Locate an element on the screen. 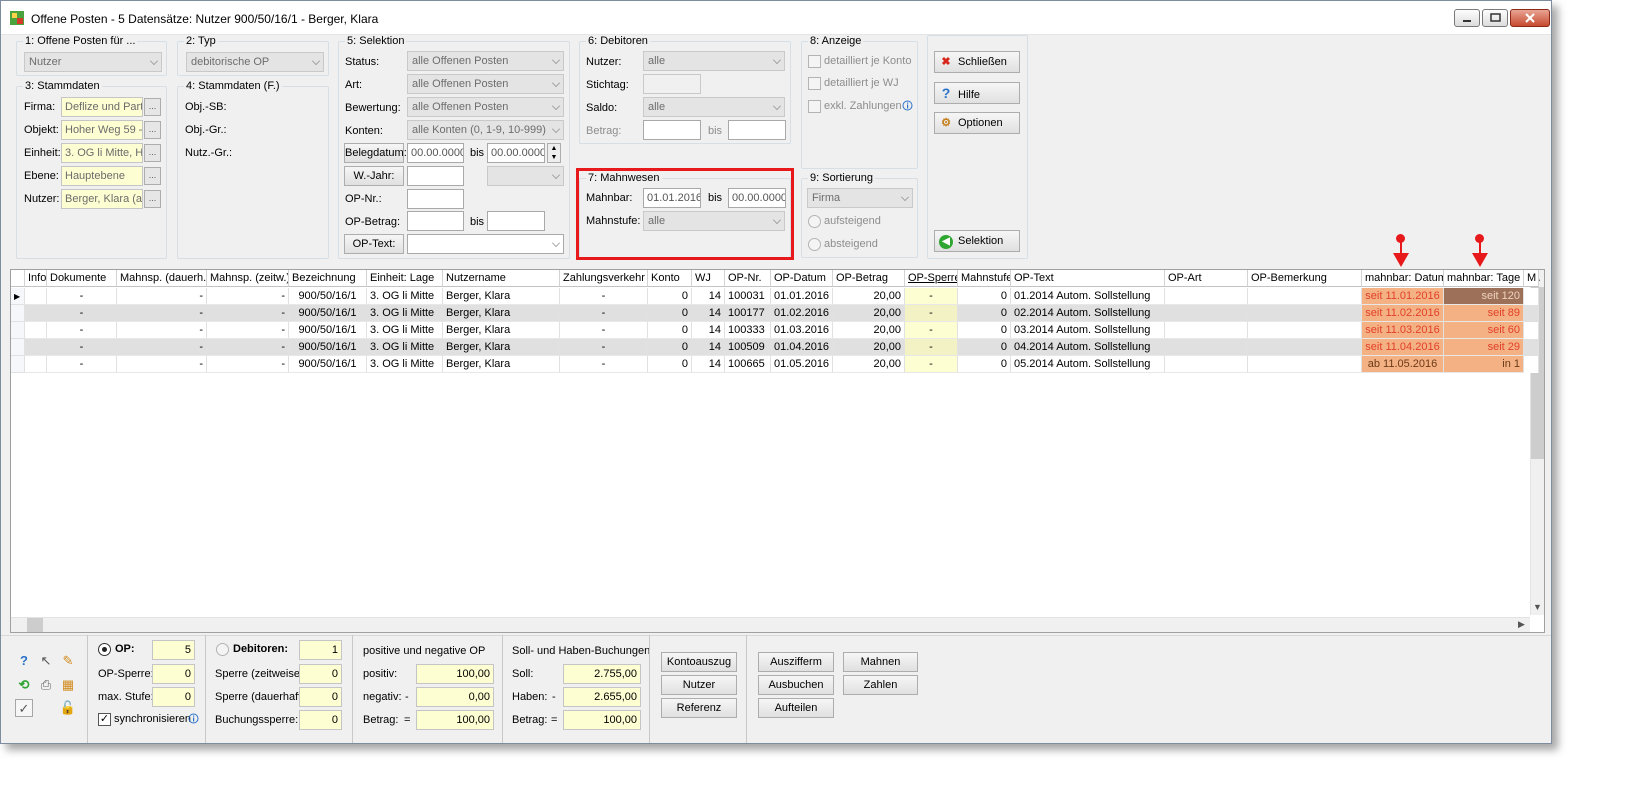 The image size is (1642, 790). refresh-tool-icon: ⟲ is located at coordinates (24, 685).